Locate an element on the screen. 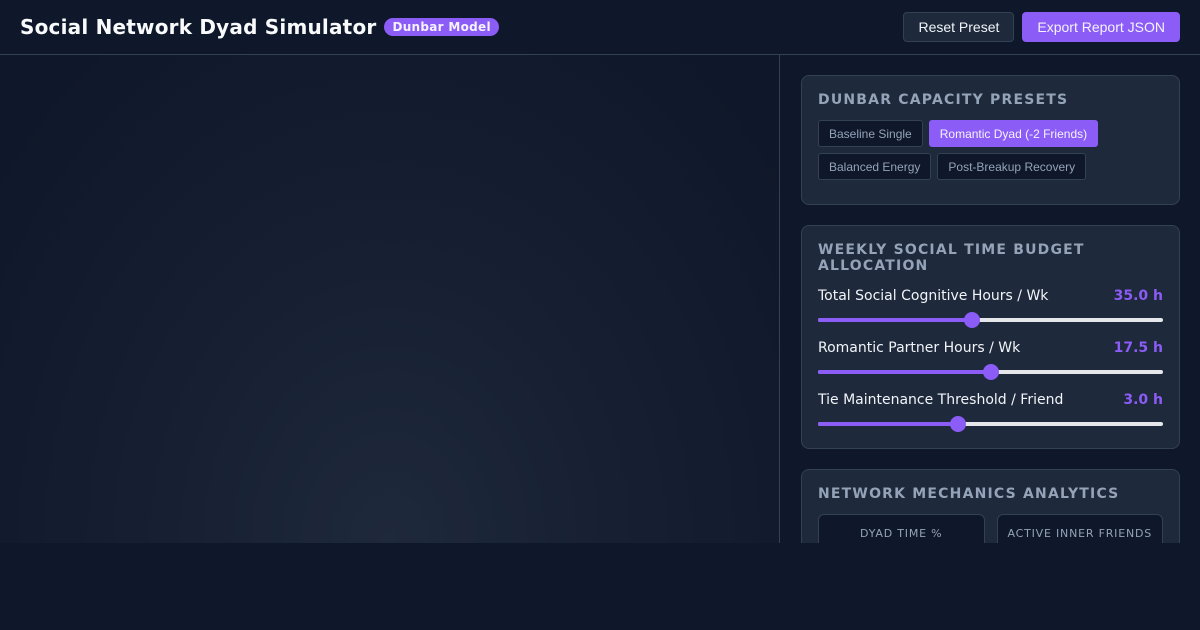 The image size is (1200, 630). total-hours-slider is located at coordinates (990, 320).